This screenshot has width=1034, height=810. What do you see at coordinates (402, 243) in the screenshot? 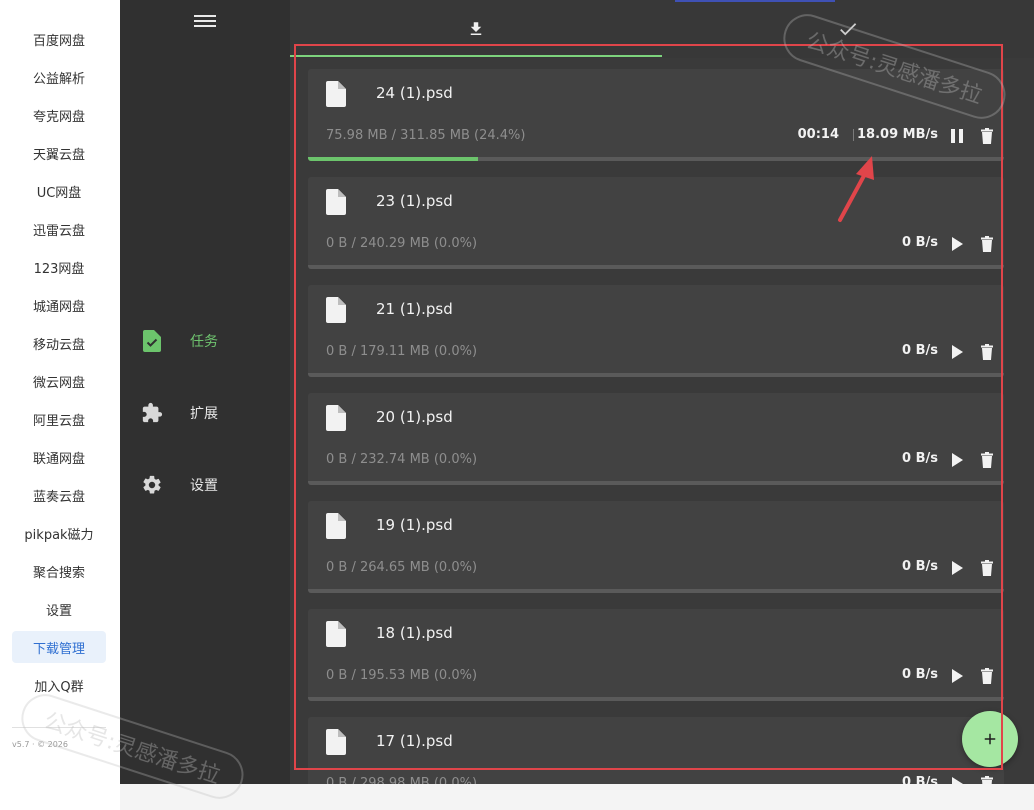
I see `download-size: 0 B / 240.29 MB (0.0%)` at bounding box center [402, 243].